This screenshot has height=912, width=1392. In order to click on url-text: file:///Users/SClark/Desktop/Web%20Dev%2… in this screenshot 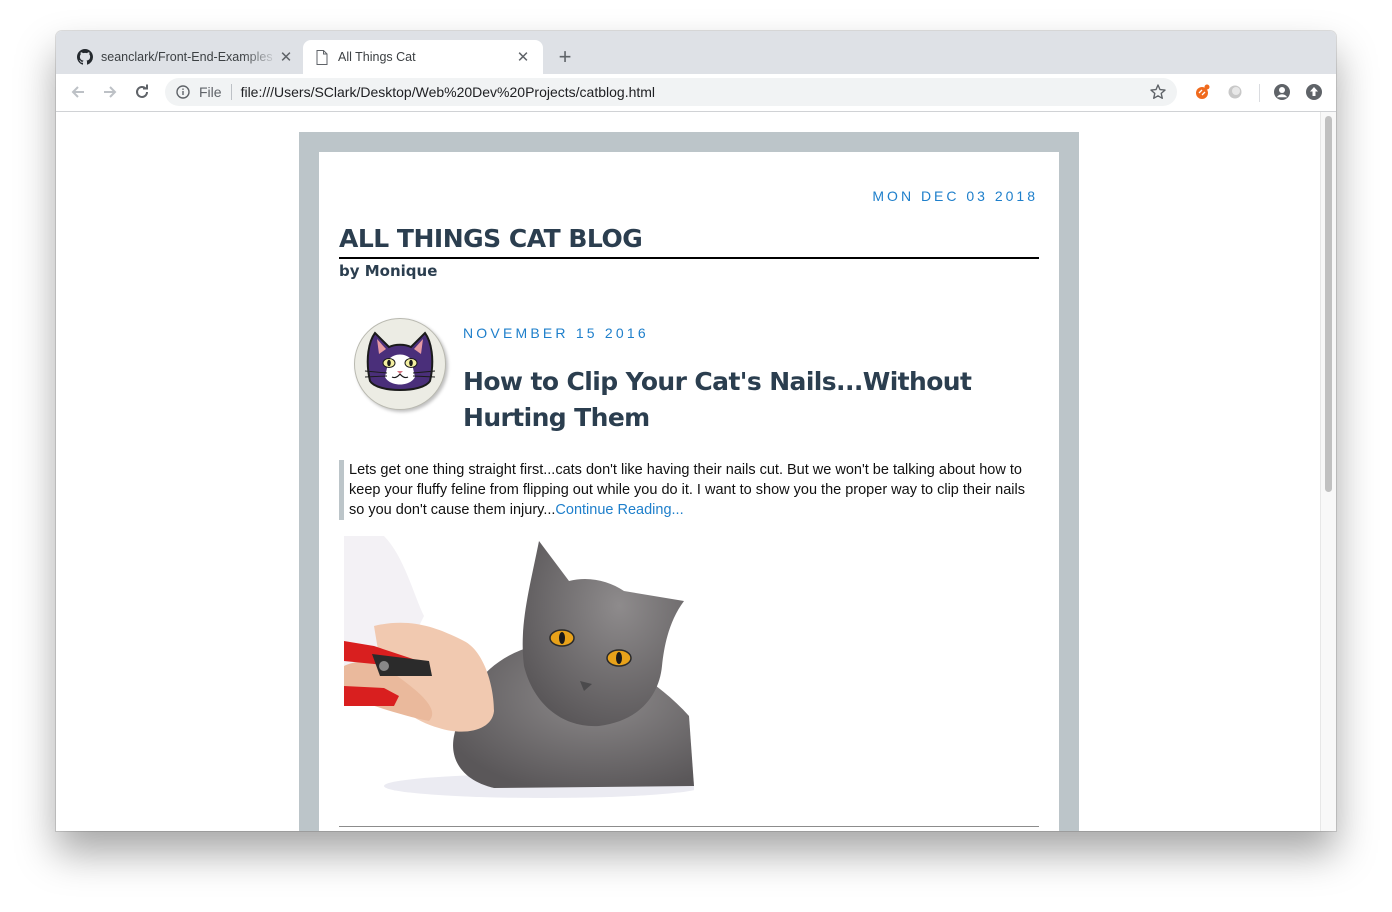, I will do `click(448, 92)`.